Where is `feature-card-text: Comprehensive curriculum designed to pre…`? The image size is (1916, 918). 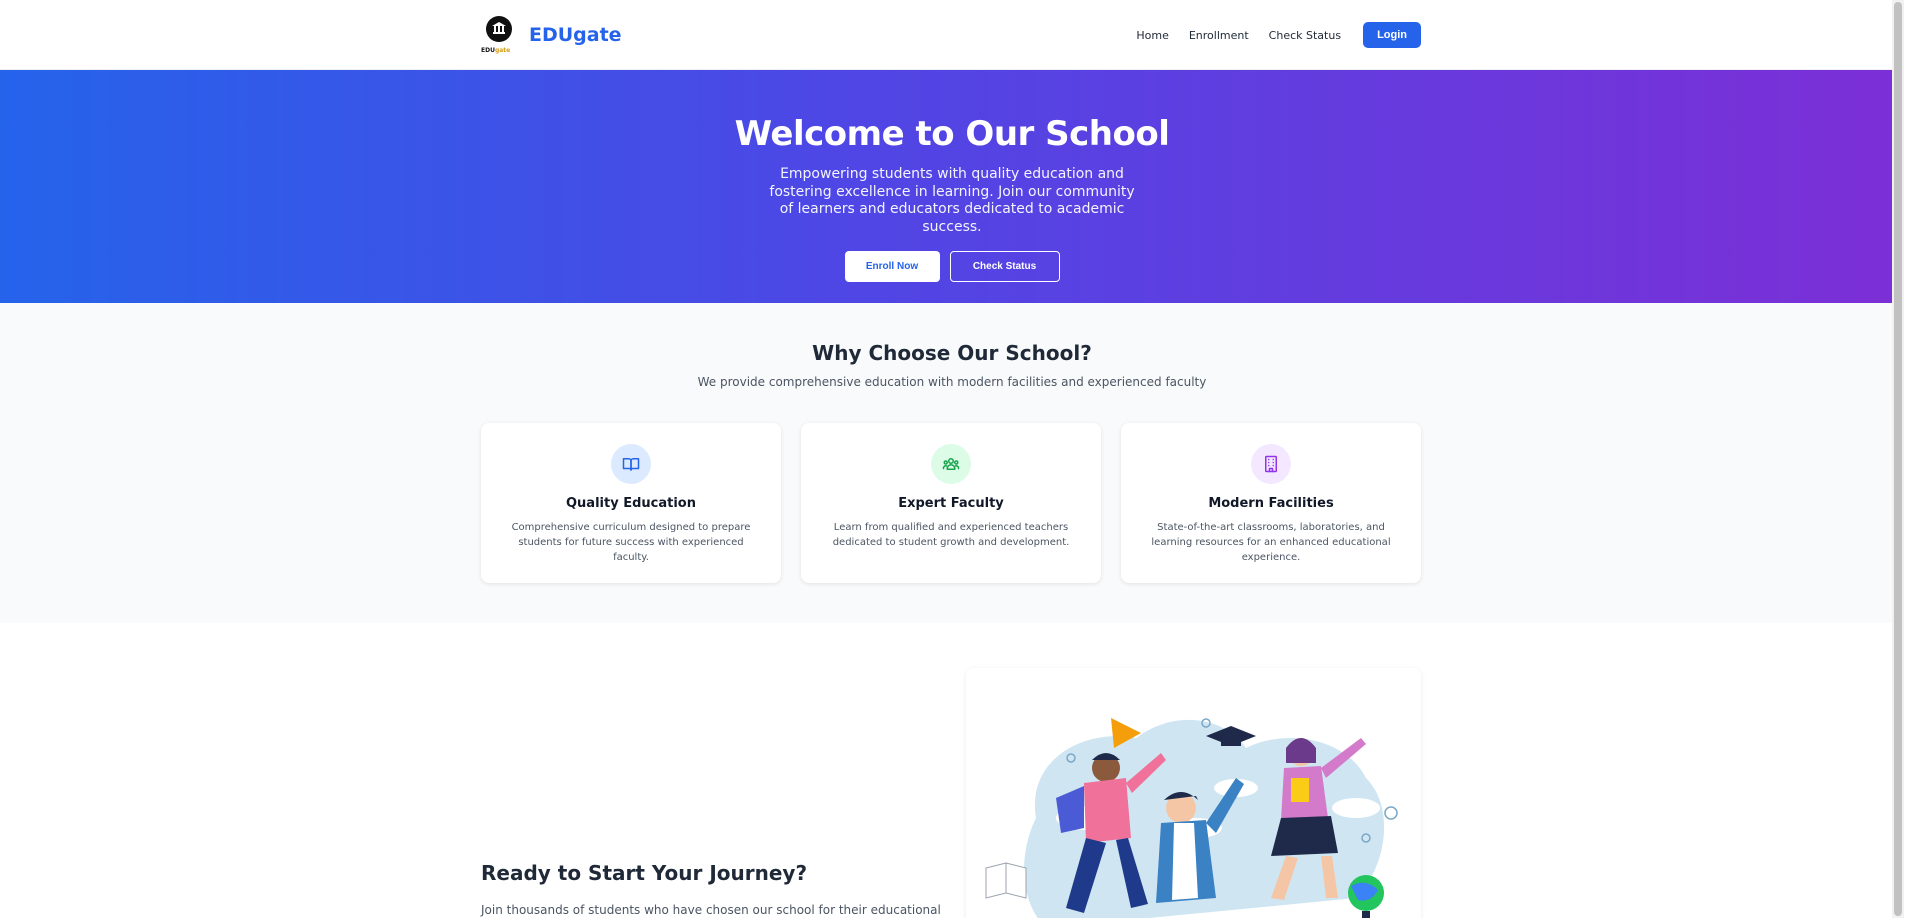
feature-card-text: Comprehensive curriculum designed to pre… is located at coordinates (631, 542).